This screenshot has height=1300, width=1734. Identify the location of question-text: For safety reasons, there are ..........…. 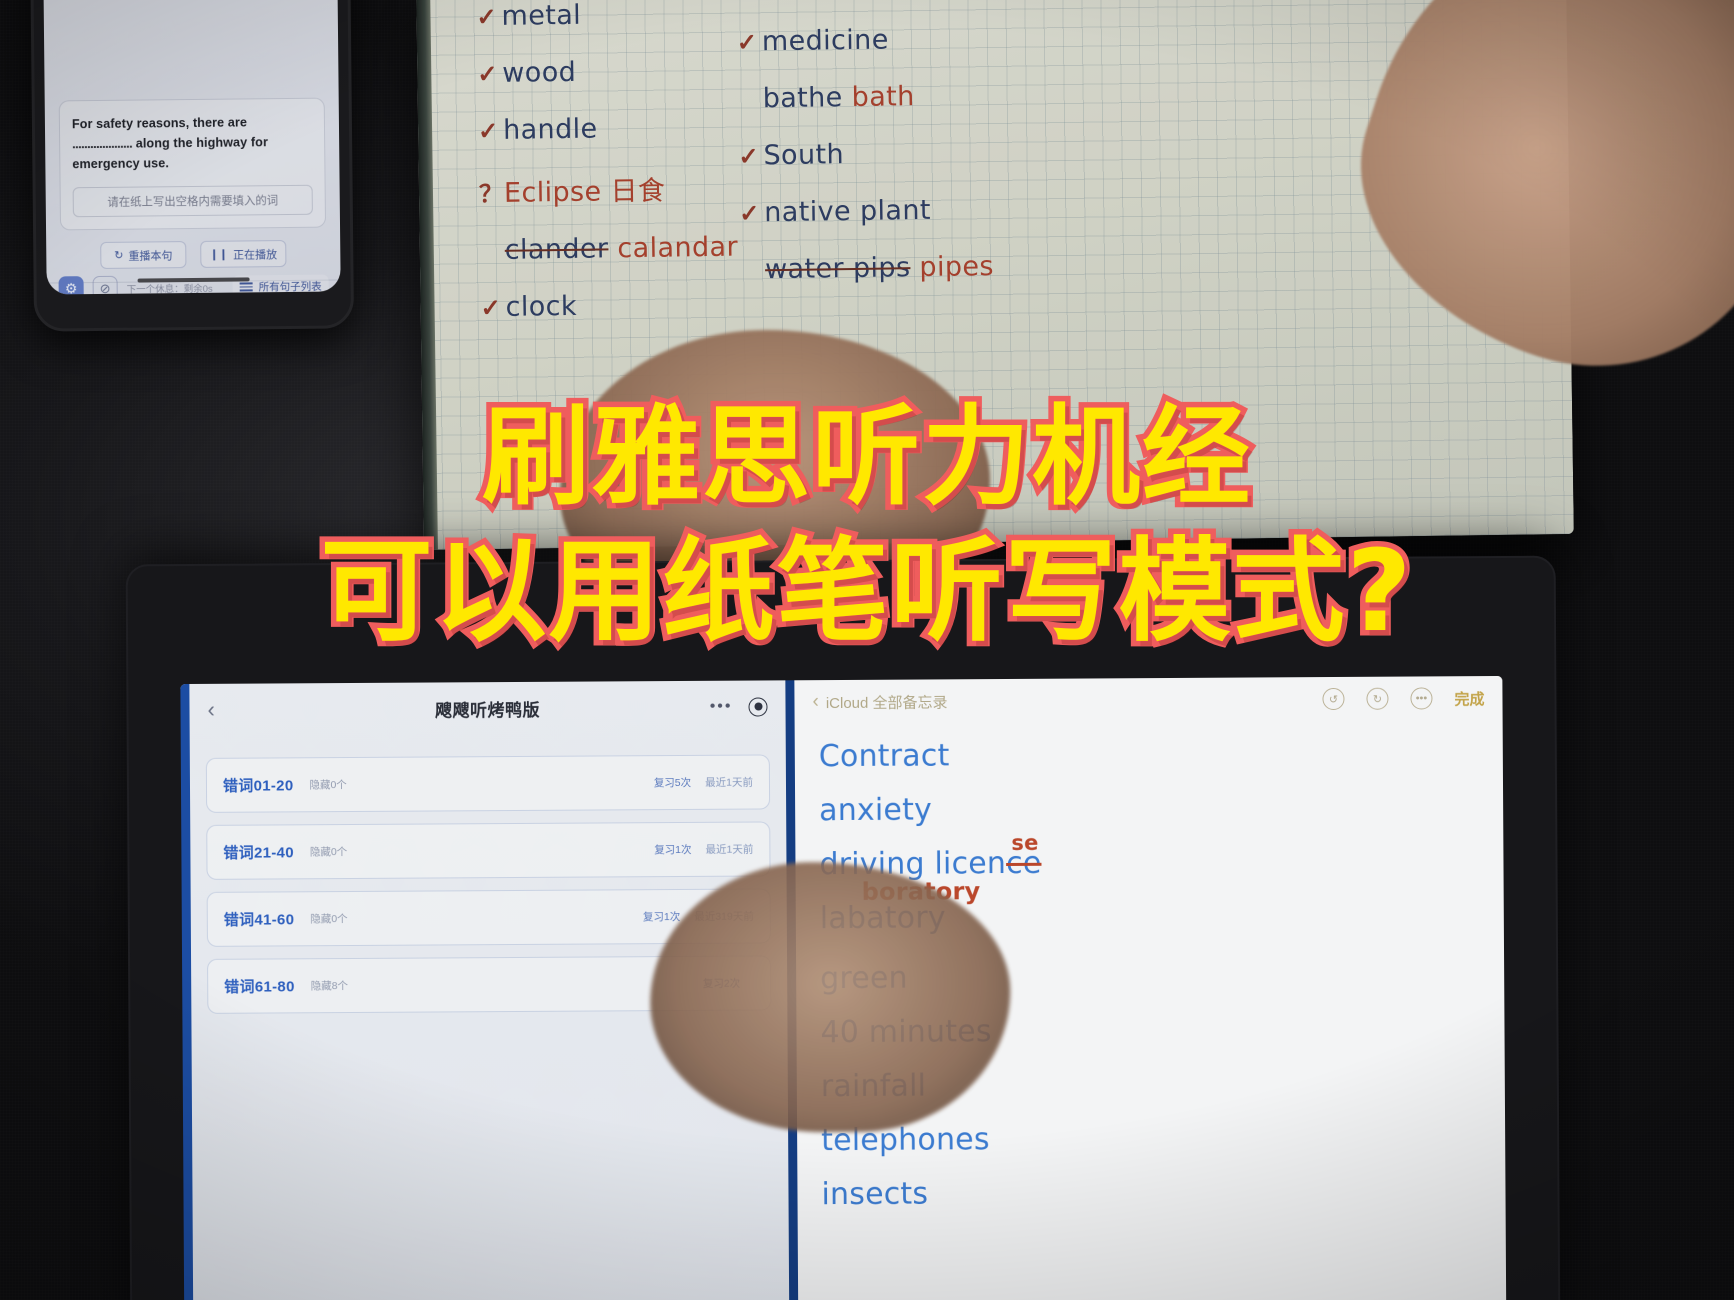
(192, 144).